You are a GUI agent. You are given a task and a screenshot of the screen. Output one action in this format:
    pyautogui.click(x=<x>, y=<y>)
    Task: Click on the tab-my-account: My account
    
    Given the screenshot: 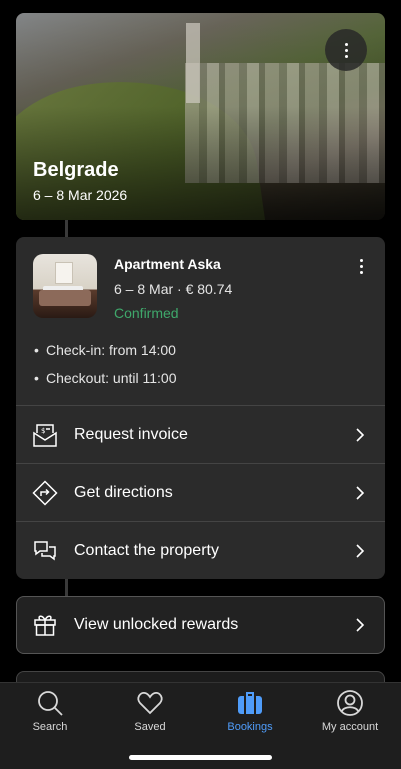 What is the action you would take?
    pyautogui.click(x=350, y=711)
    